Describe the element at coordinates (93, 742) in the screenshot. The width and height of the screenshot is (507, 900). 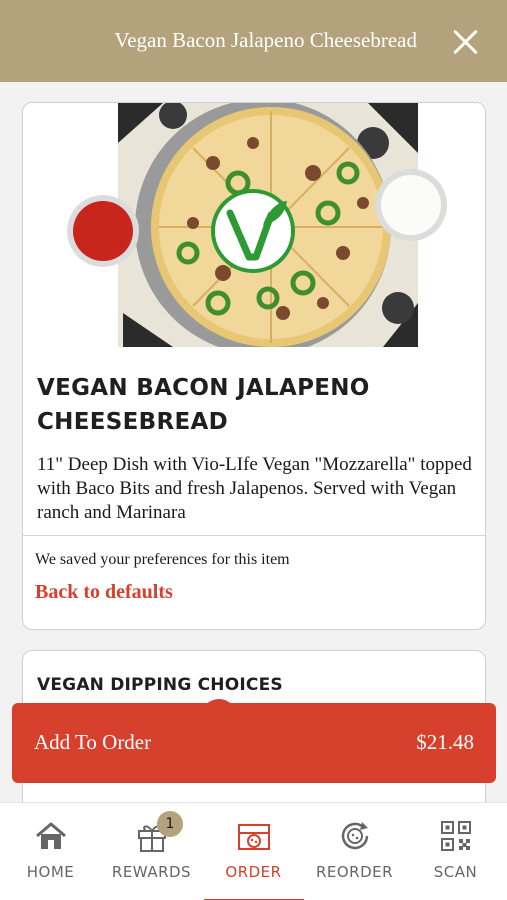
I see `add-to-order-label: Add To Order` at that location.